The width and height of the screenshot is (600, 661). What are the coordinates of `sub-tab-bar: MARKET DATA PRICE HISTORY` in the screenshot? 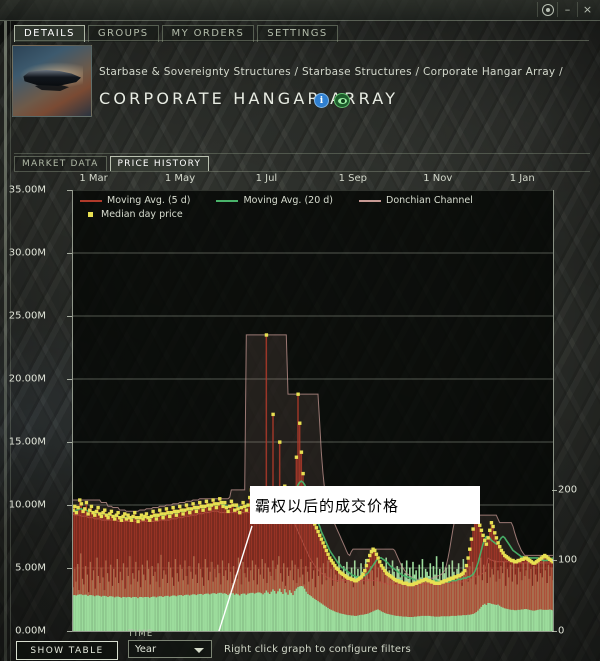 It's located at (113, 163).